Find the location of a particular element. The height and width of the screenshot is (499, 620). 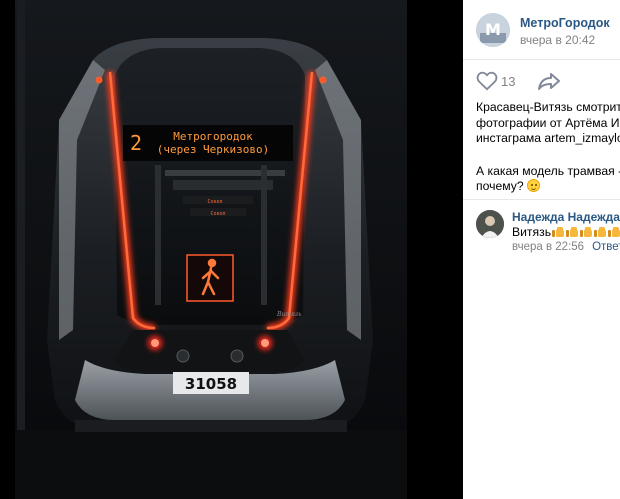

post-actions: 13 is located at coordinates (541, 80).